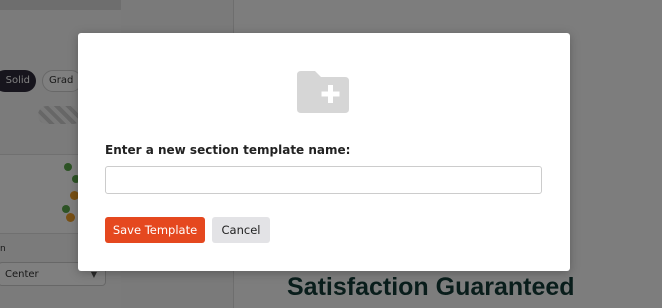 The width and height of the screenshot is (662, 308). What do you see at coordinates (323, 180) in the screenshot?
I see `template-name-input` at bounding box center [323, 180].